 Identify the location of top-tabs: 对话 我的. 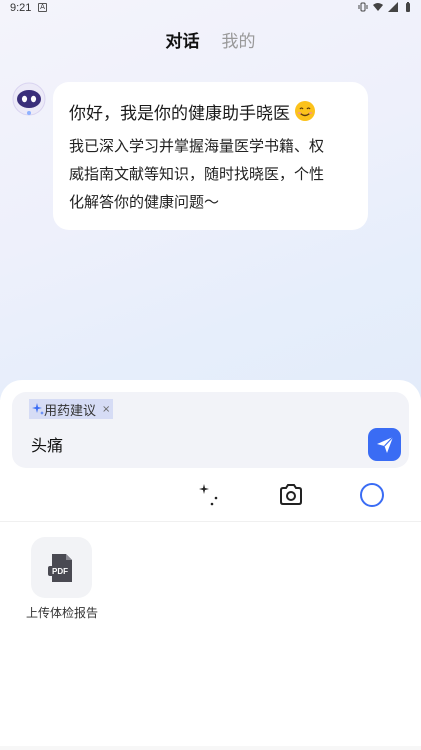
(210, 39).